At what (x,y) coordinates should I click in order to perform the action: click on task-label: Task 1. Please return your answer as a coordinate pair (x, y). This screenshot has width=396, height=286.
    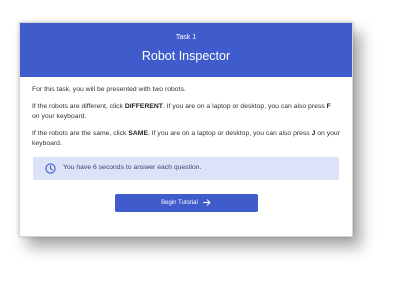
    Looking at the image, I should click on (186, 37).